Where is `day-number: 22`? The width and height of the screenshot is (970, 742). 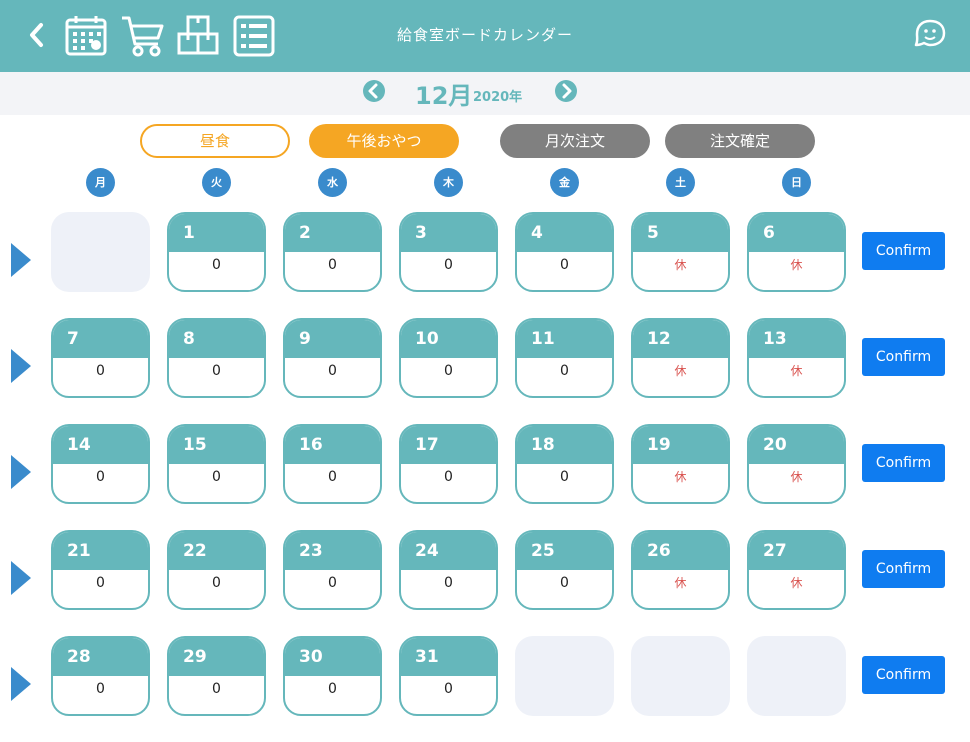 day-number: 22 is located at coordinates (195, 551).